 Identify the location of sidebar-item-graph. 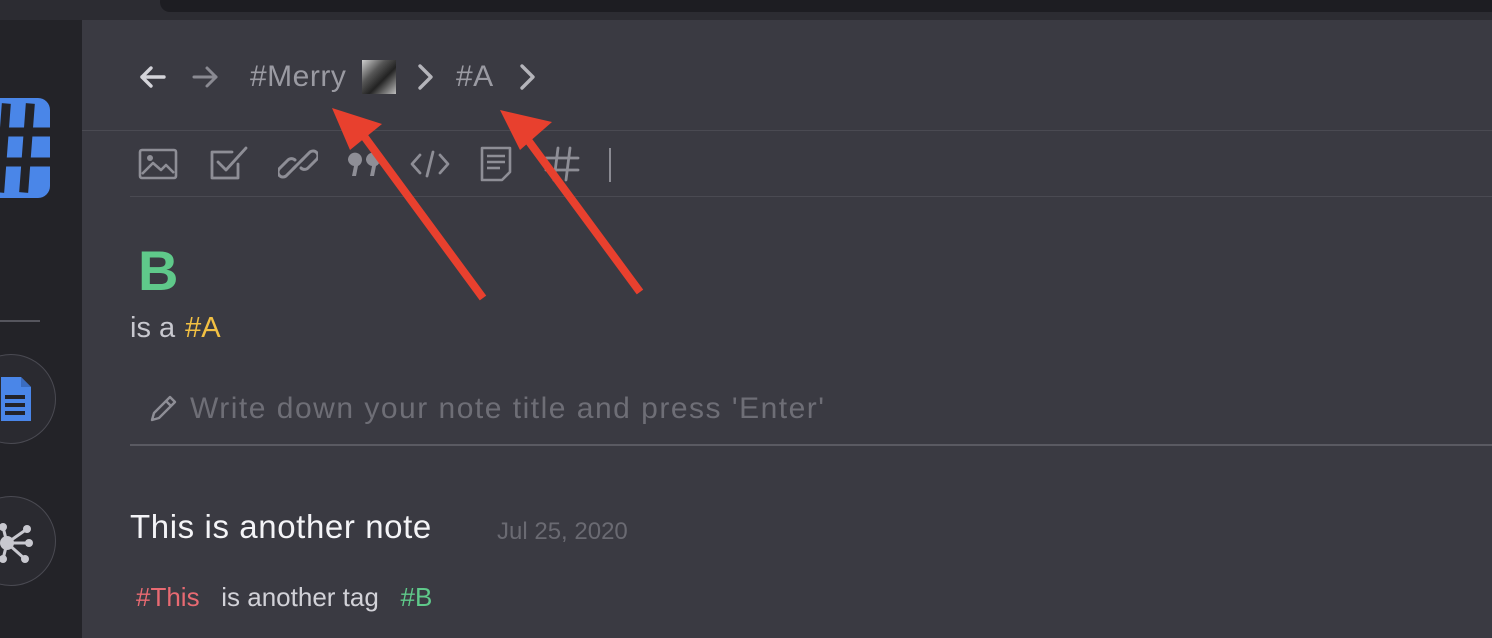
(28, 541).